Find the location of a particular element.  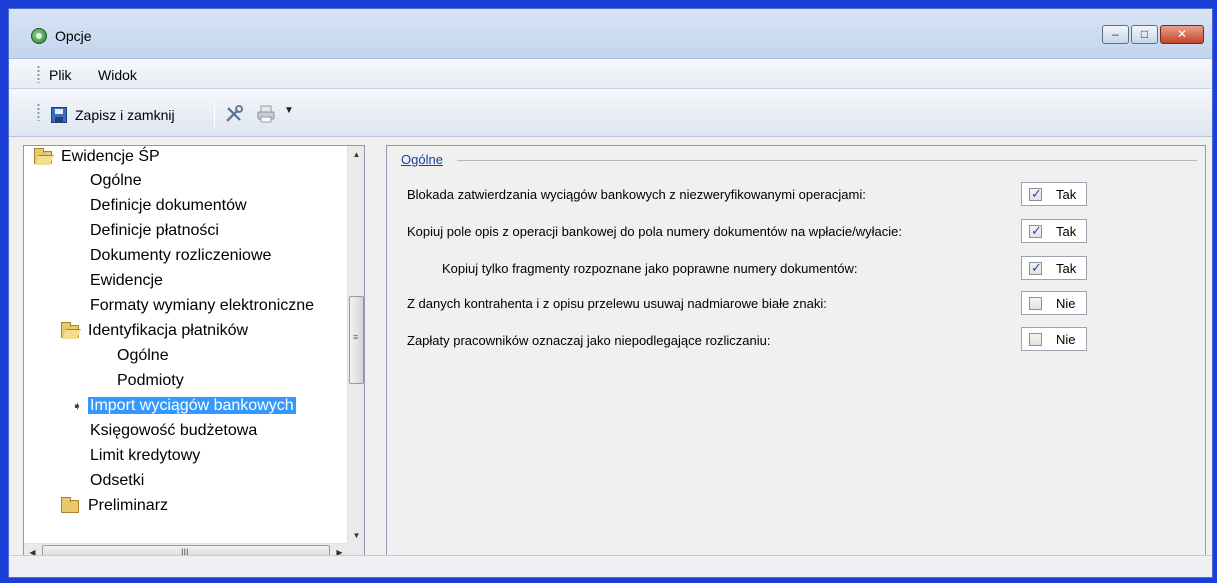

menu-grip is located at coordinates (38, 74).